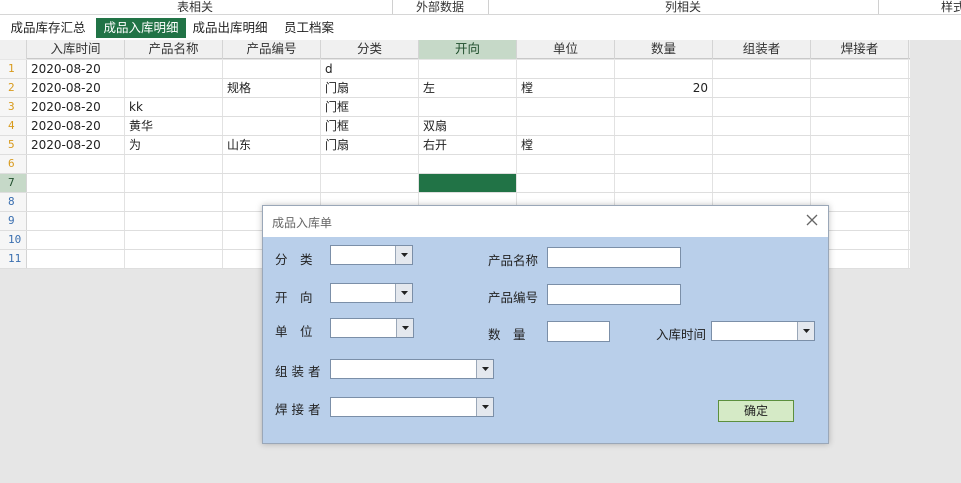  Describe the element at coordinates (468, 126) in the screenshot. I see `table-cell: 双扇` at that location.